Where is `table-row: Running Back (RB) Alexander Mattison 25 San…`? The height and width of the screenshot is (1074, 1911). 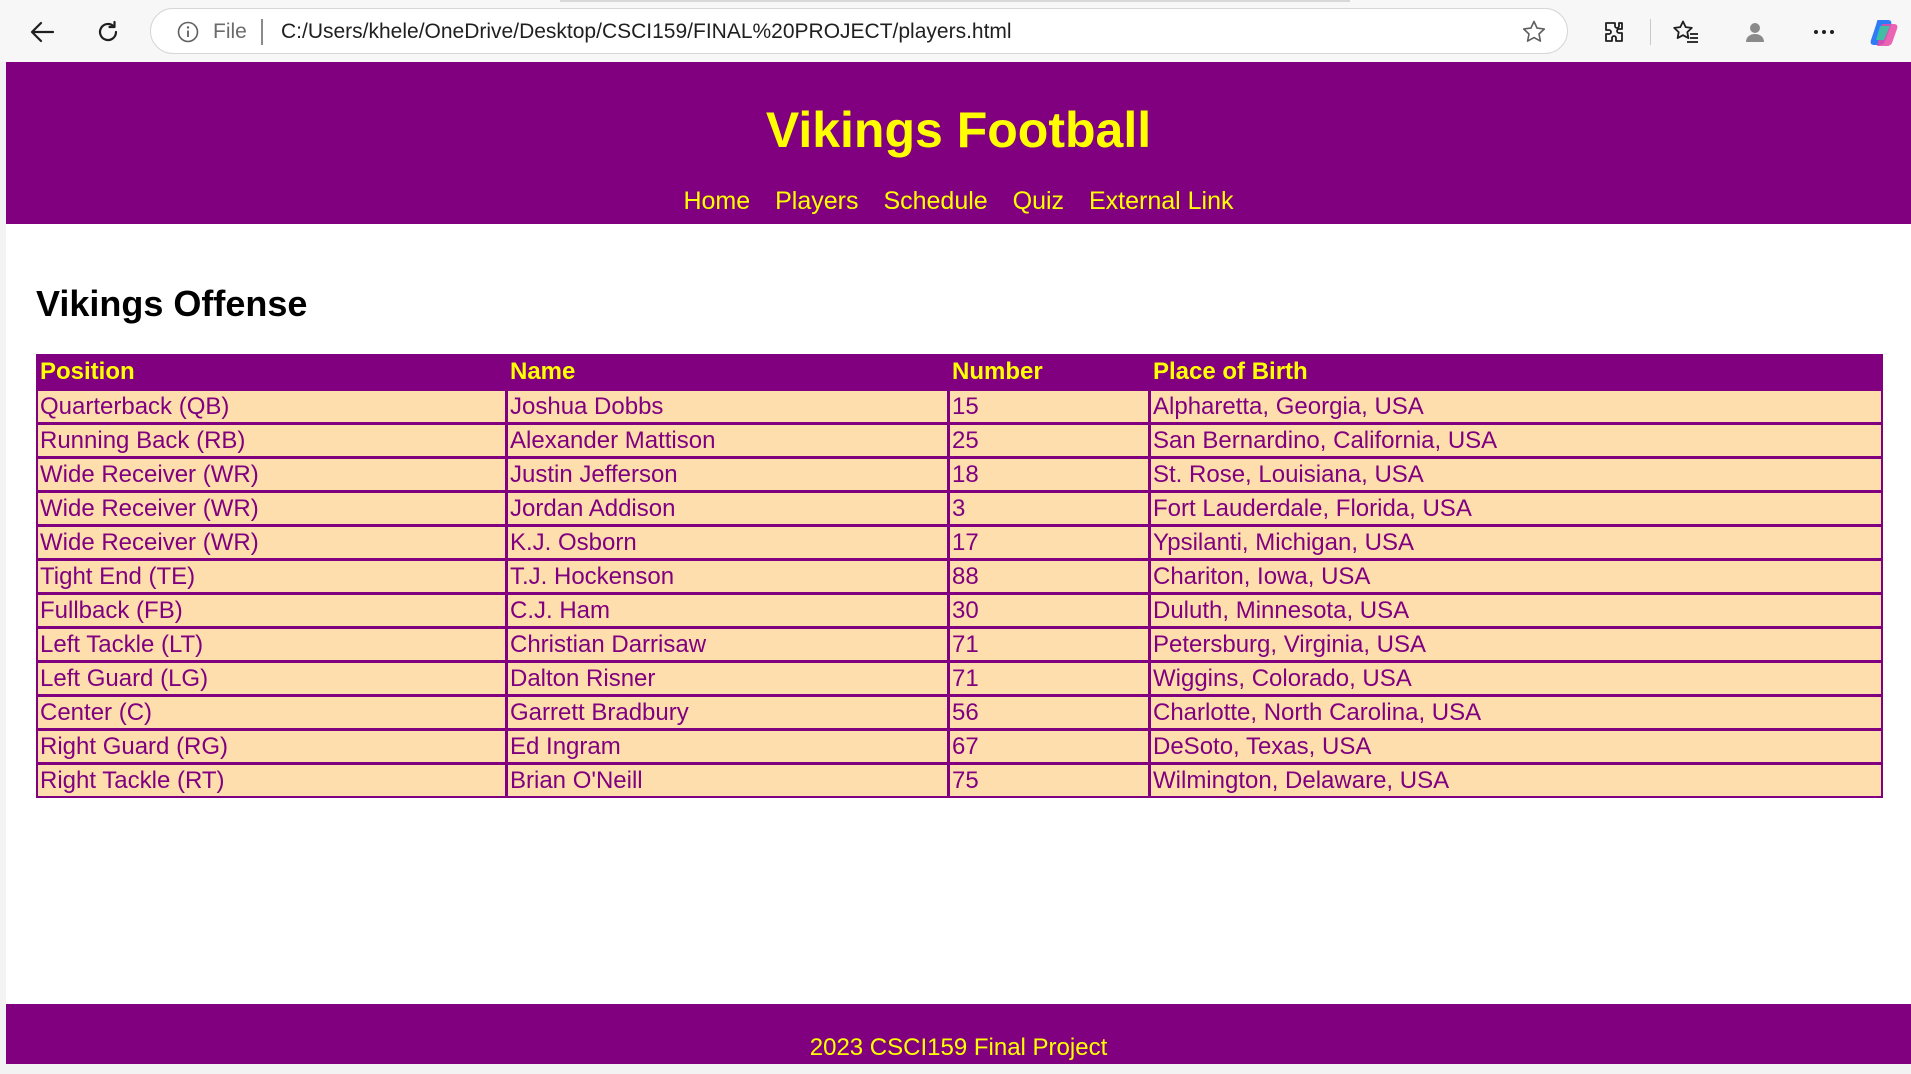 table-row: Running Back (RB) Alexander Mattison 25 San… is located at coordinates (959, 439).